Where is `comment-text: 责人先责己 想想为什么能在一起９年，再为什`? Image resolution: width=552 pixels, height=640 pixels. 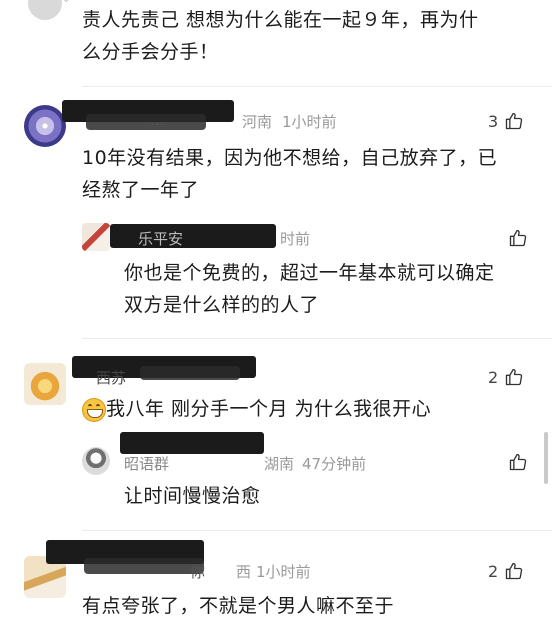 comment-text: 责人先责己 想想为什么能在一起９年，再为什 is located at coordinates (280, 20).